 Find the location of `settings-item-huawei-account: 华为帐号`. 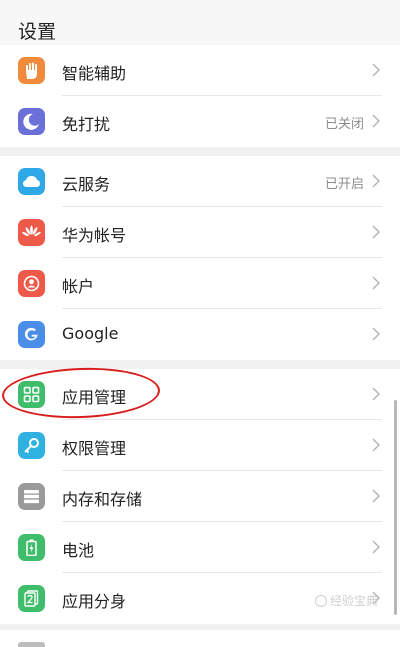

settings-item-huawei-account: 华为帐号 is located at coordinates (200, 232).